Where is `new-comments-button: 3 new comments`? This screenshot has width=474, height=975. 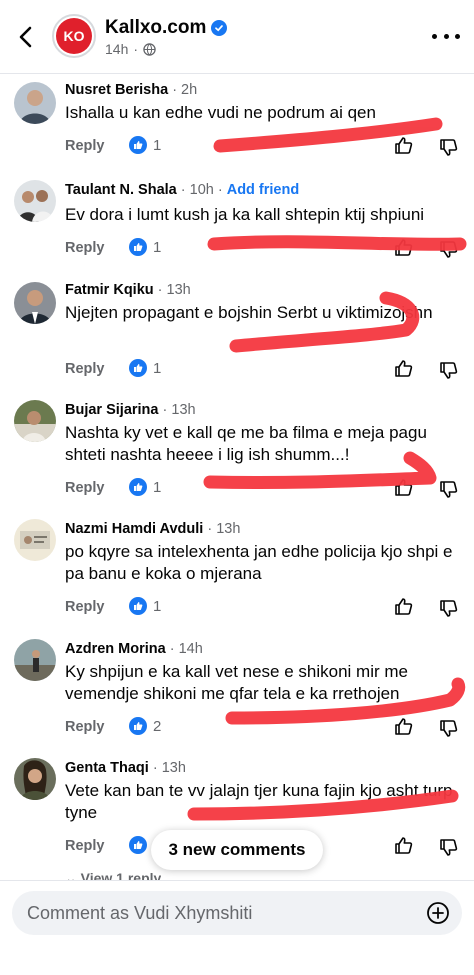
new-comments-button: 3 new comments is located at coordinates (237, 850).